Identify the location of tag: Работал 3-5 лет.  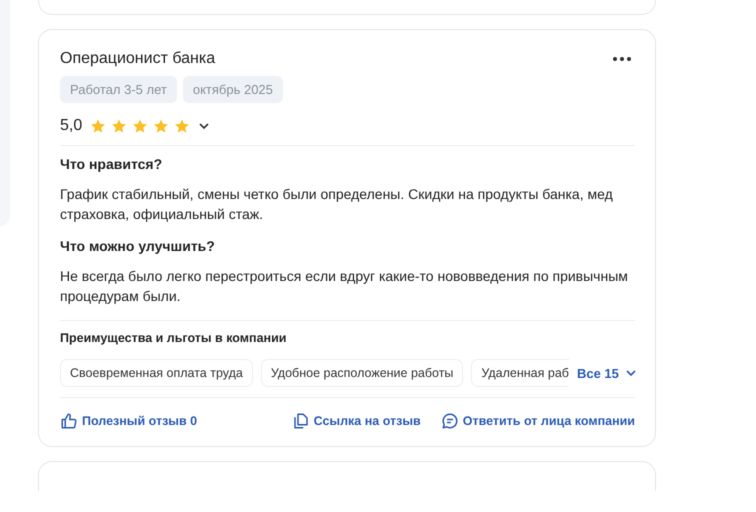
(118, 89).